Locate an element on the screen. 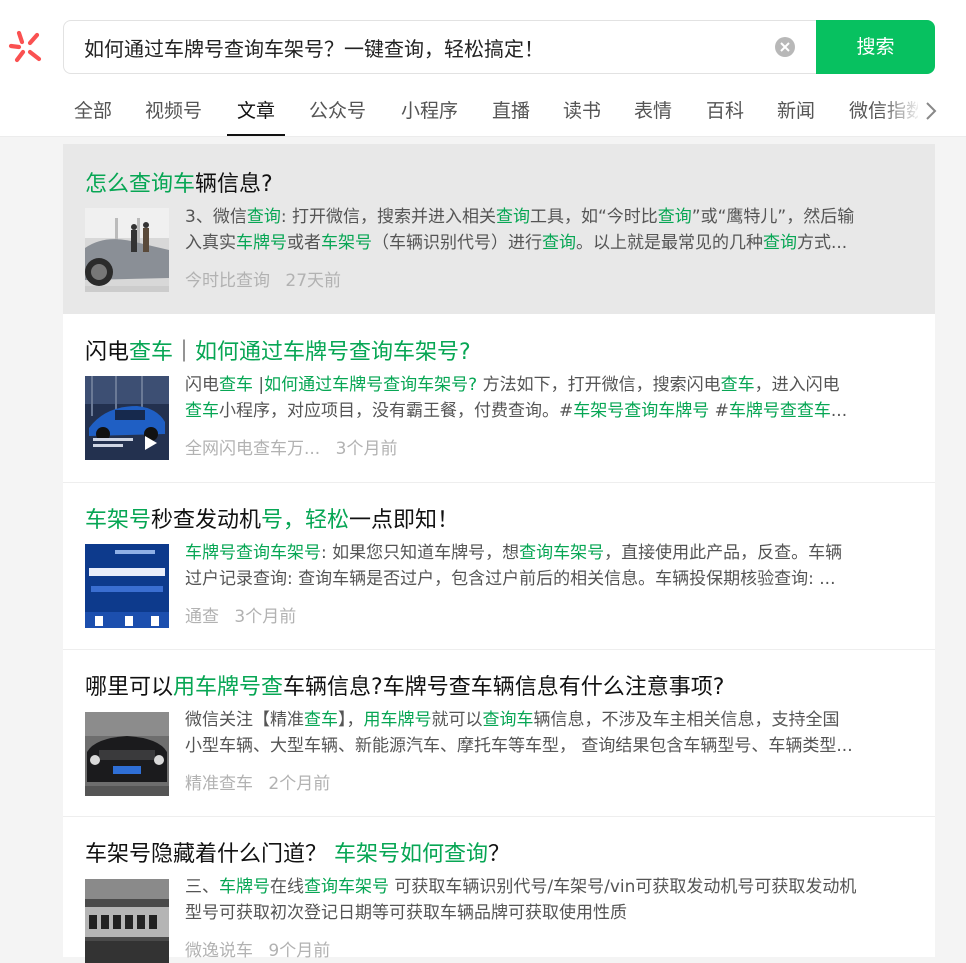 Image resolution: width=966 pixels, height=963 pixels. highlighted-keyword: 查询车 is located at coordinates (508, 720).